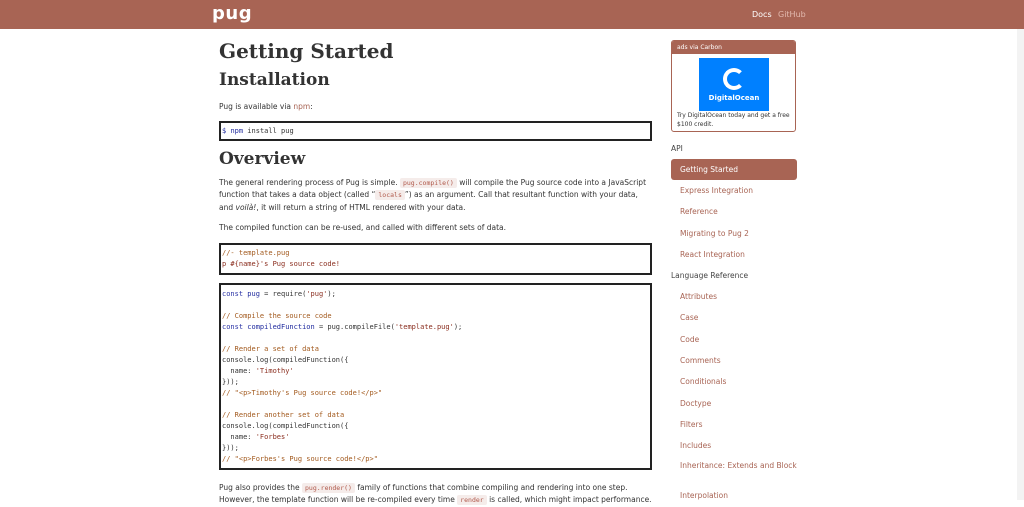  What do you see at coordinates (734, 360) in the screenshot?
I see `sidebar-item-comments: Comments` at bounding box center [734, 360].